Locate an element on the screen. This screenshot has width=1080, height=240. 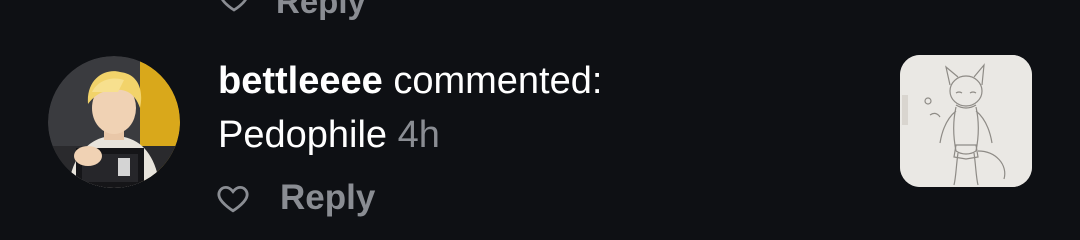
notification-action-text: commented: is located at coordinates (498, 81).